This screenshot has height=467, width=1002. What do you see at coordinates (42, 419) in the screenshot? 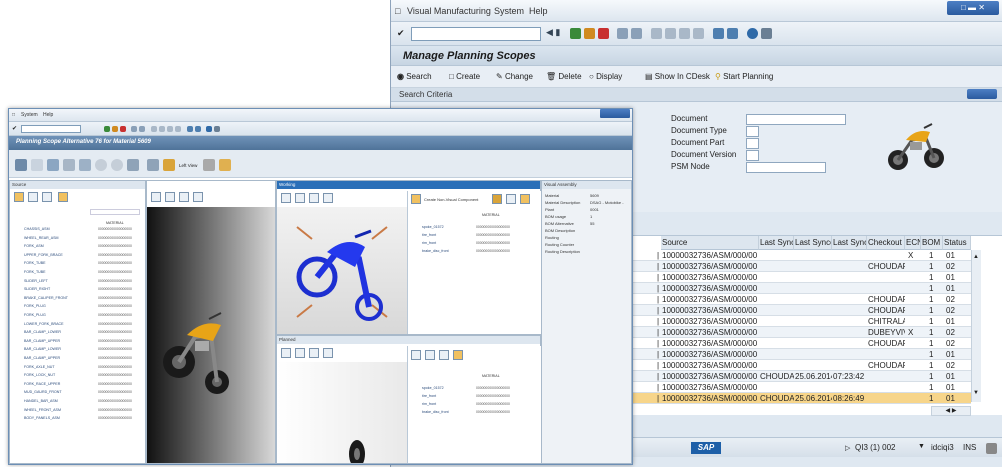
I see `tree-node: BODY_PANELS_ASM` at bounding box center [42, 419].